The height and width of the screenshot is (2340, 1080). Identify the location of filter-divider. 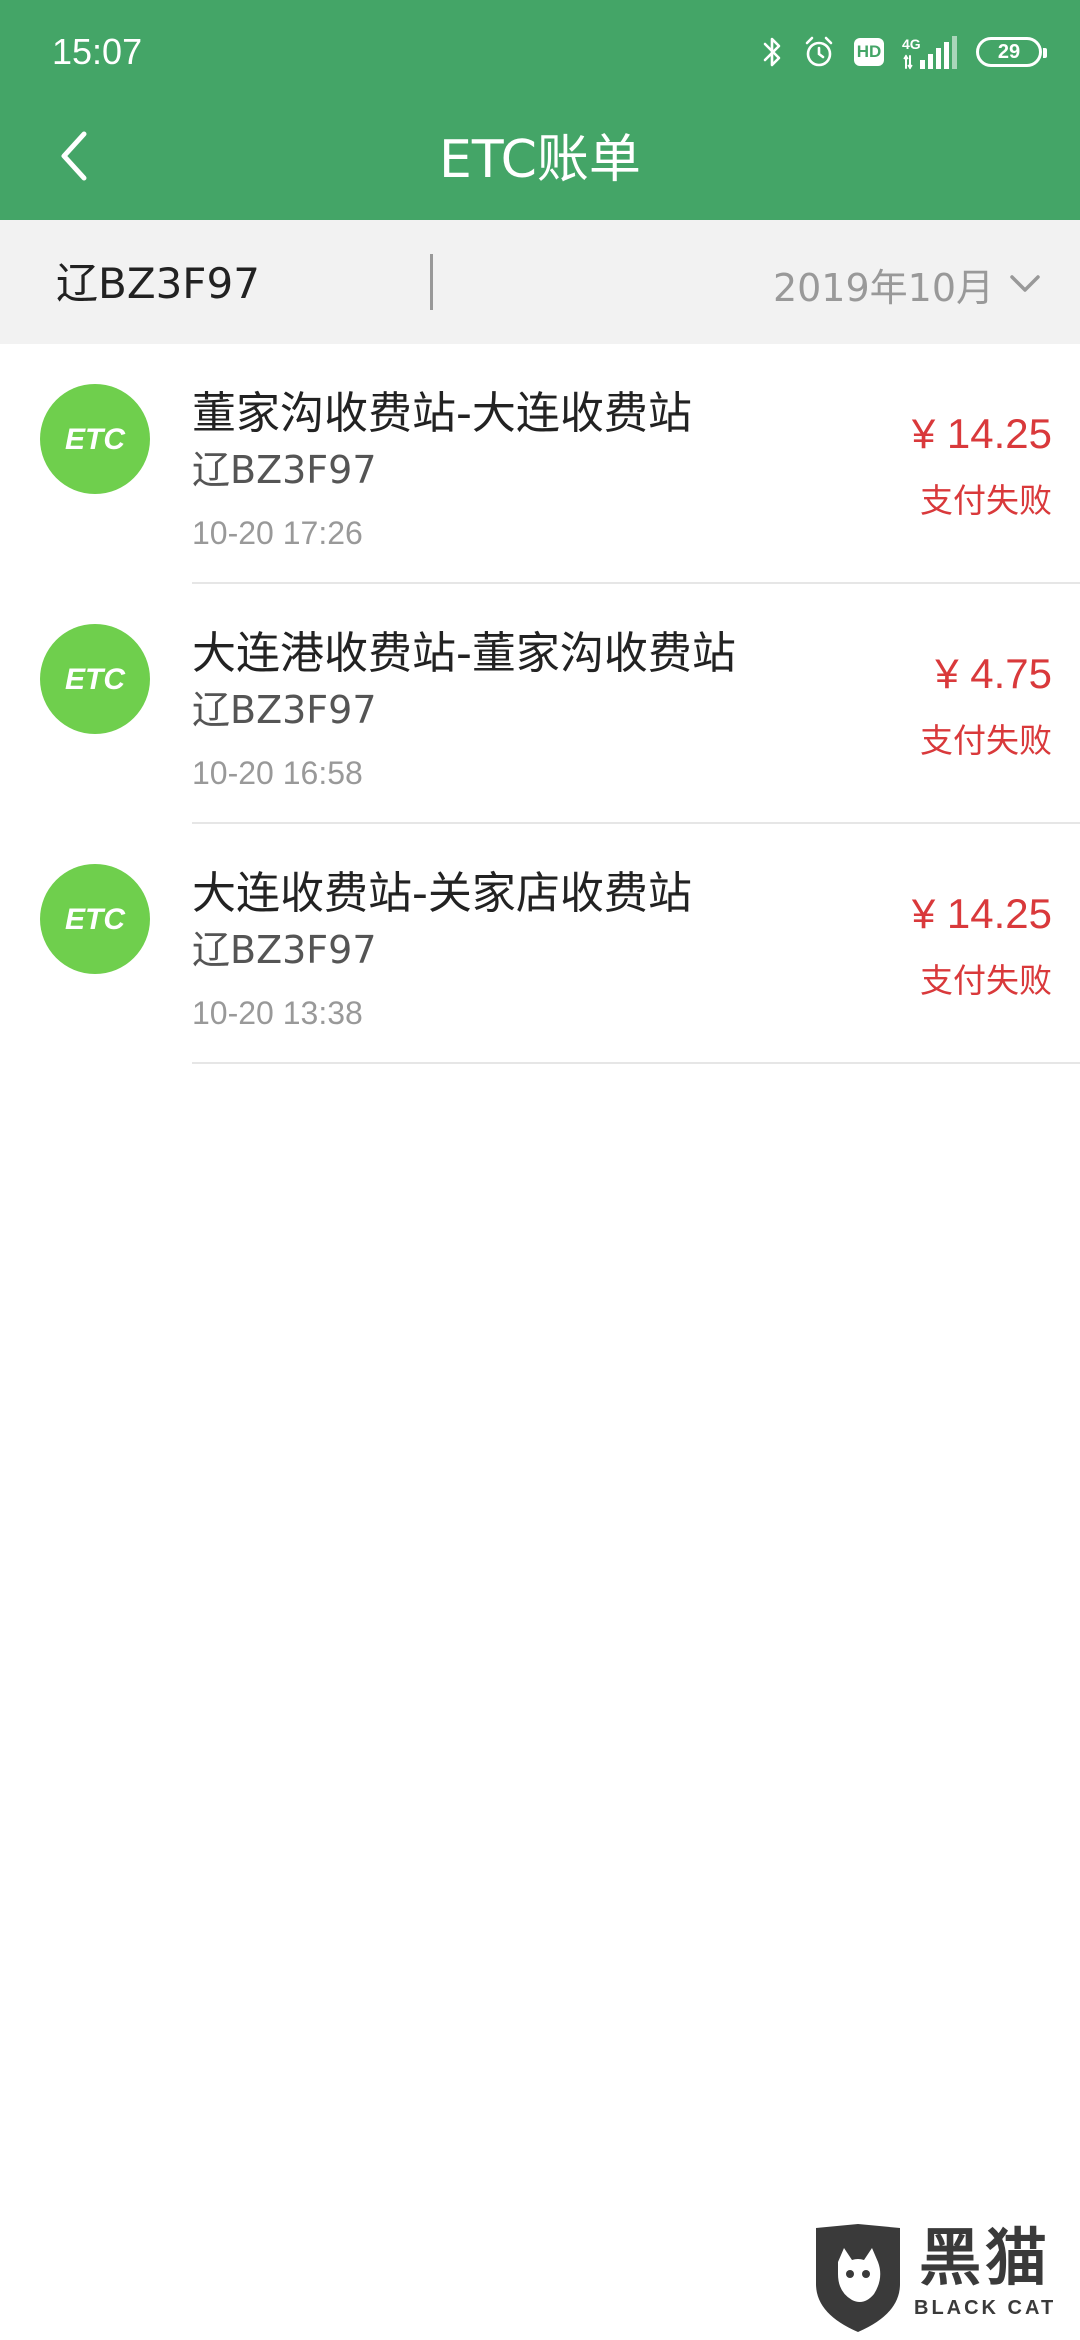
(431, 282).